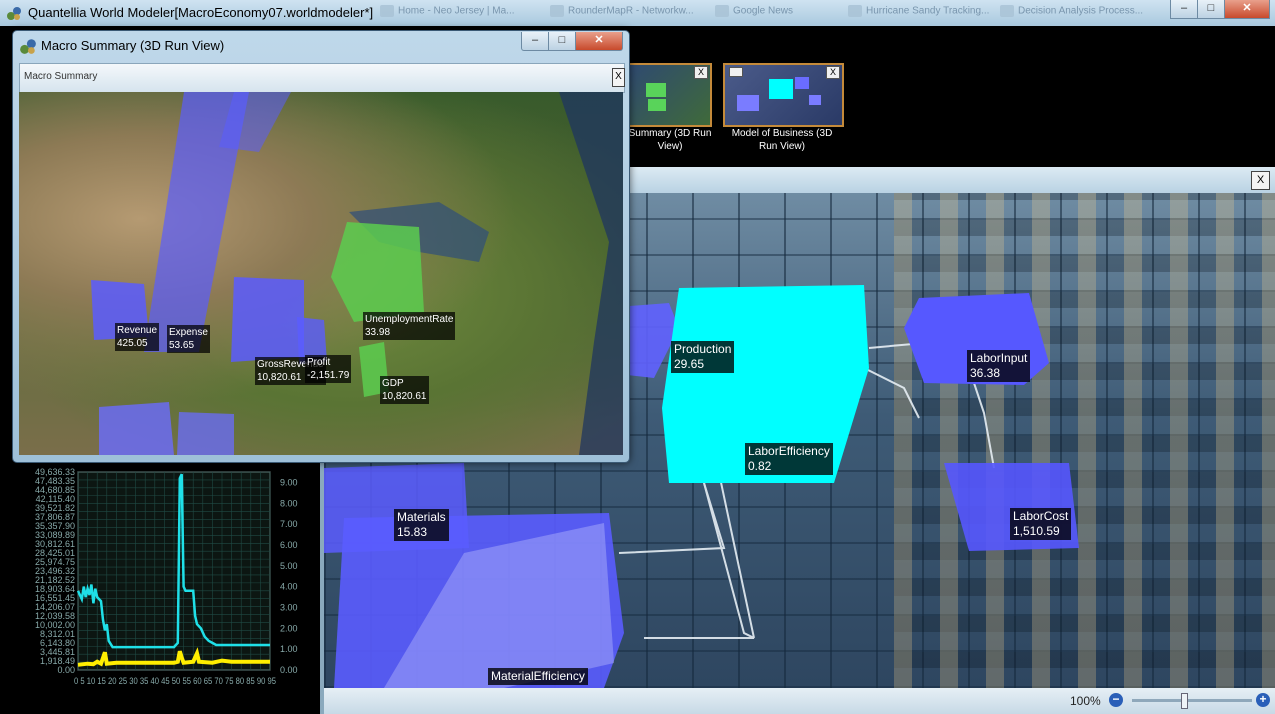  I want to click on thumb-pin-icon, so click(736, 72).